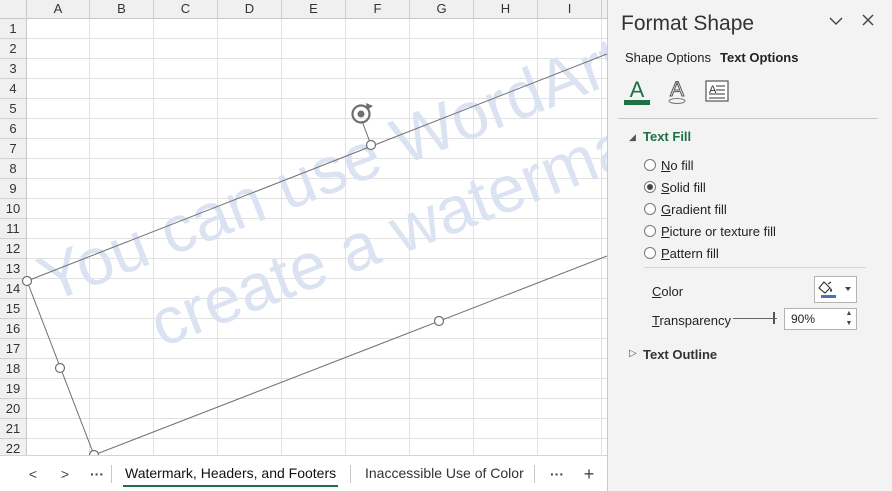 This screenshot has width=892, height=491. I want to click on transparency-spinbox: 90% ▲ ▼, so click(820, 319).